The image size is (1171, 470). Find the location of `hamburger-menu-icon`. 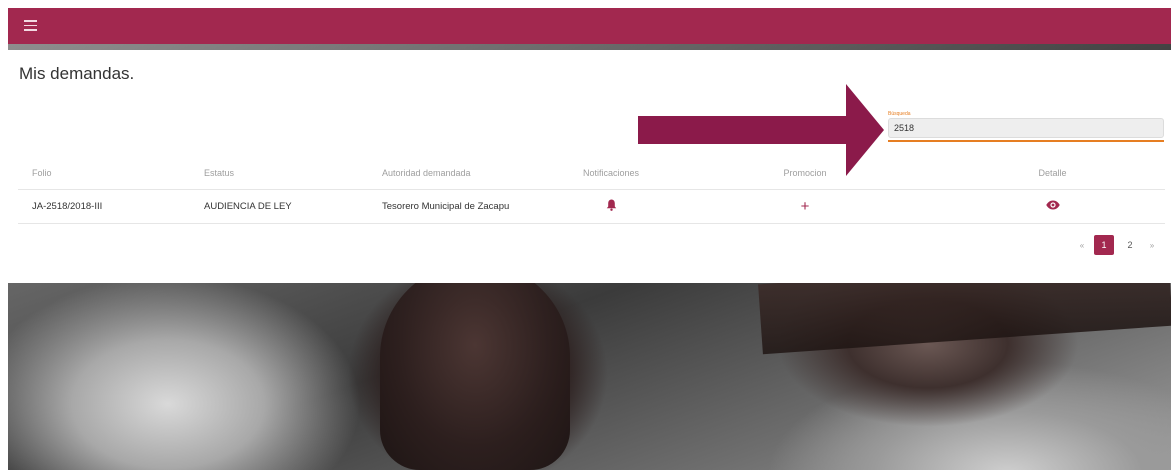

hamburger-menu-icon is located at coordinates (30, 26).